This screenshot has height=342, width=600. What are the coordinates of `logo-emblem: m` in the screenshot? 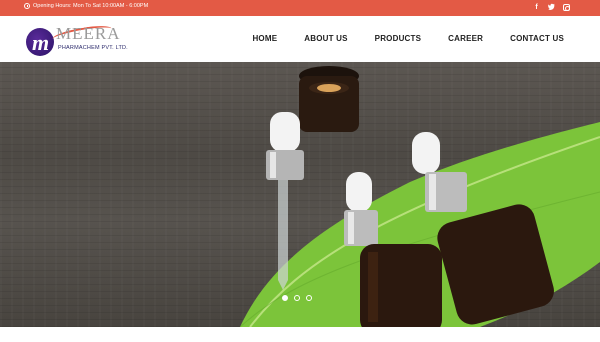 It's located at (40, 42).